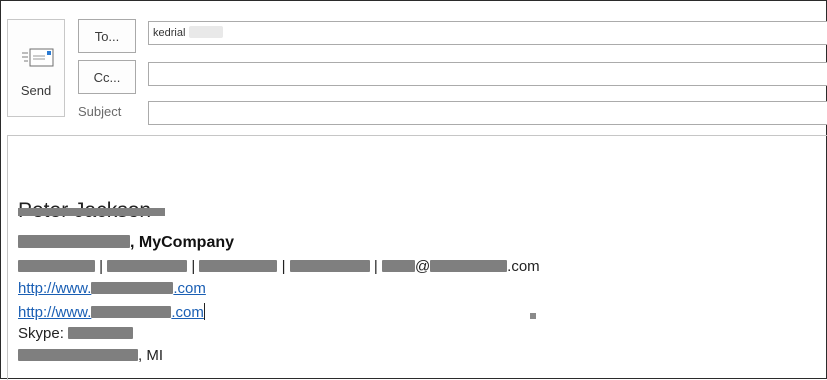 The width and height of the screenshot is (827, 380). I want to click on stray-mark, so click(533, 316).